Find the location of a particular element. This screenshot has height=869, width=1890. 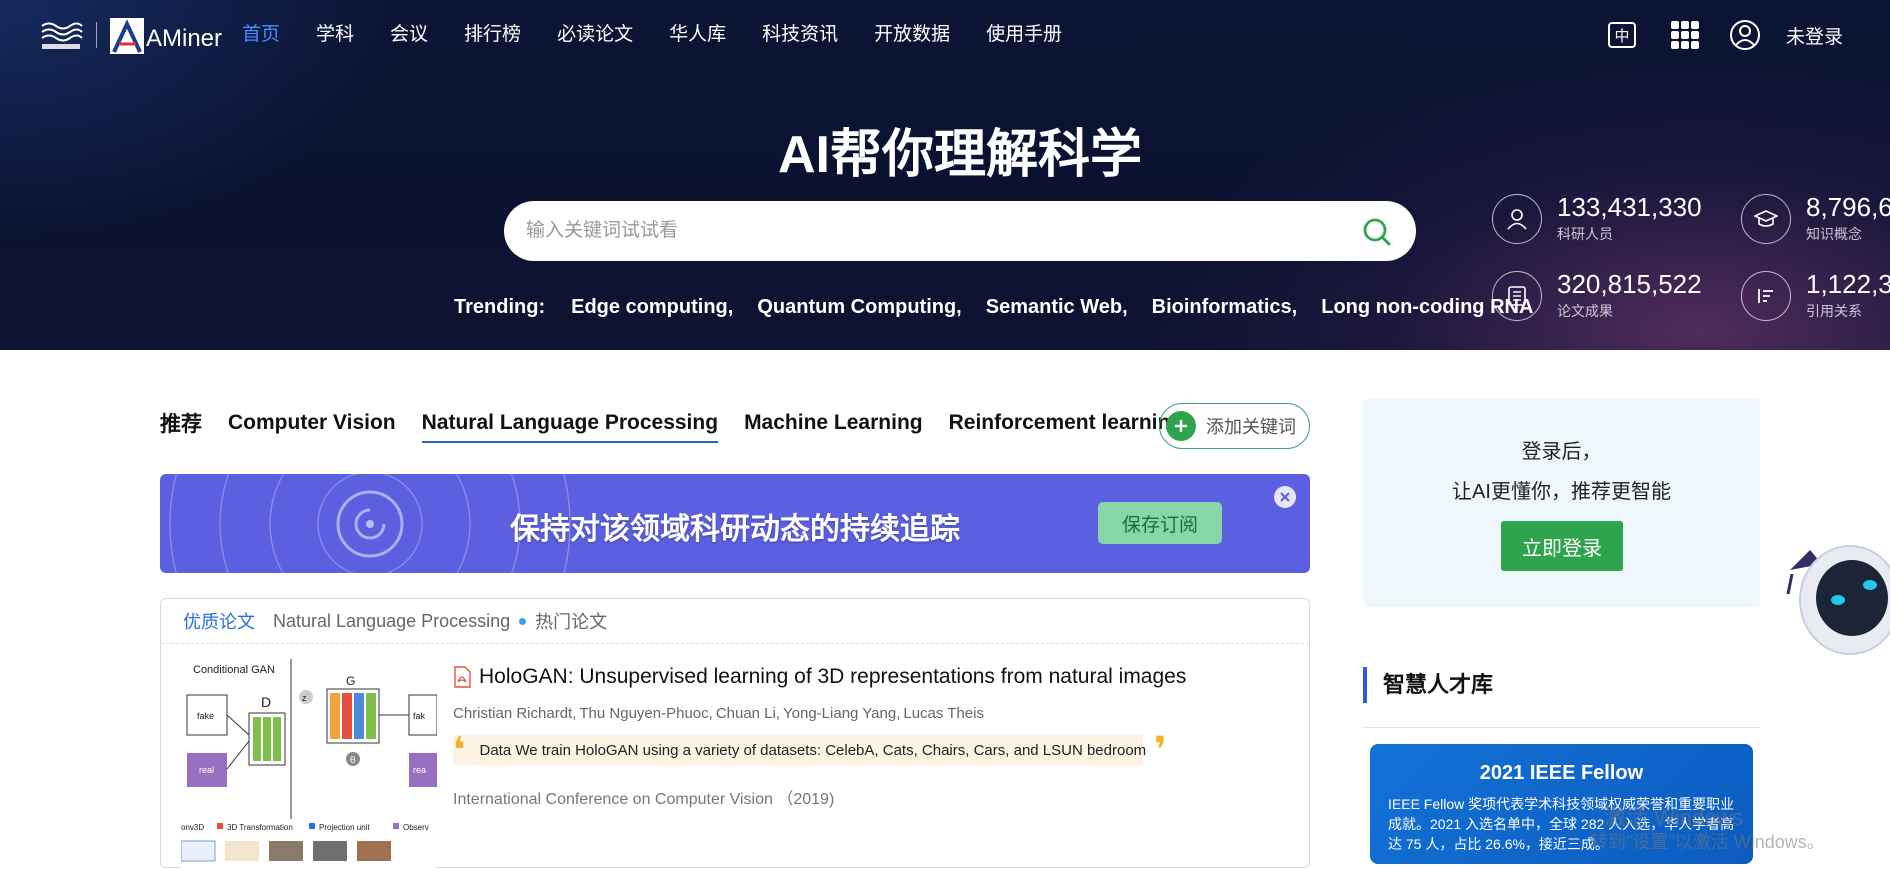

banner-title: 保持对该领域科研动态的持续追踪 is located at coordinates (735, 529).